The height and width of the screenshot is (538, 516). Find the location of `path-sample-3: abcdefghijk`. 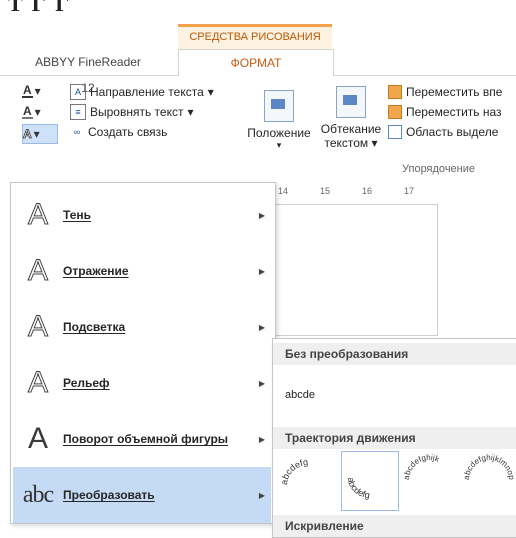

path-sample-3: abcdefghijk is located at coordinates (422, 466).